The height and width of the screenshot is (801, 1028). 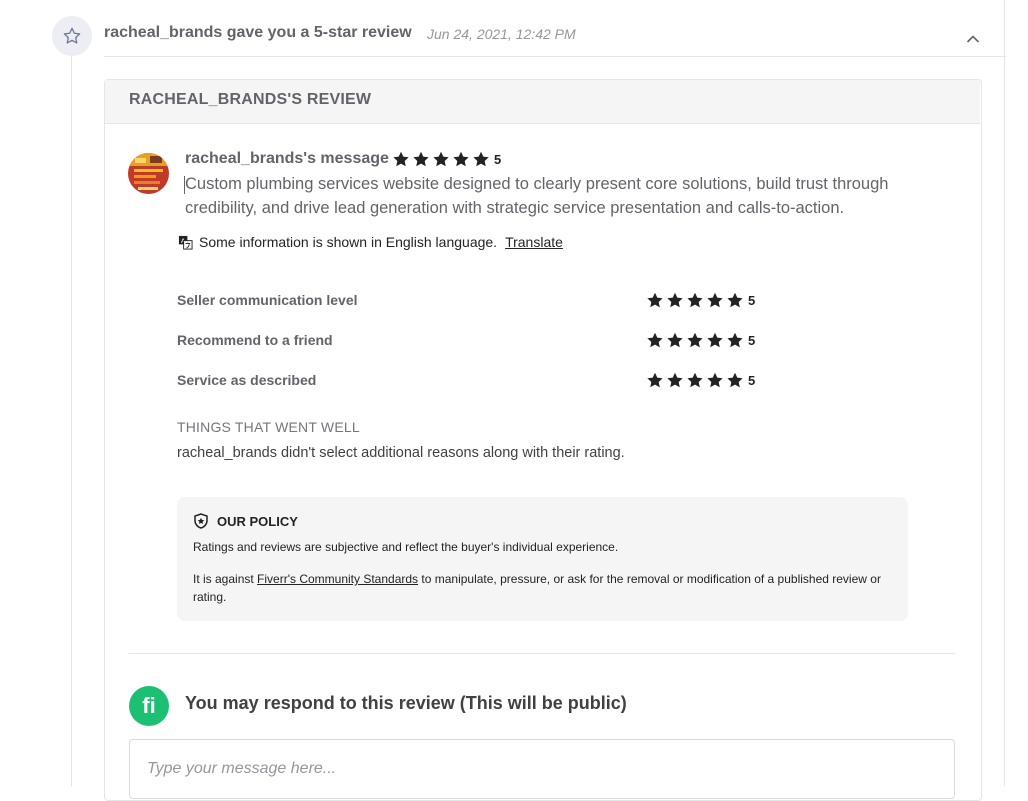 What do you see at coordinates (501, 34) in the screenshot?
I see `review-header-date: Jun 24, 2021, 12:42 PM` at bounding box center [501, 34].